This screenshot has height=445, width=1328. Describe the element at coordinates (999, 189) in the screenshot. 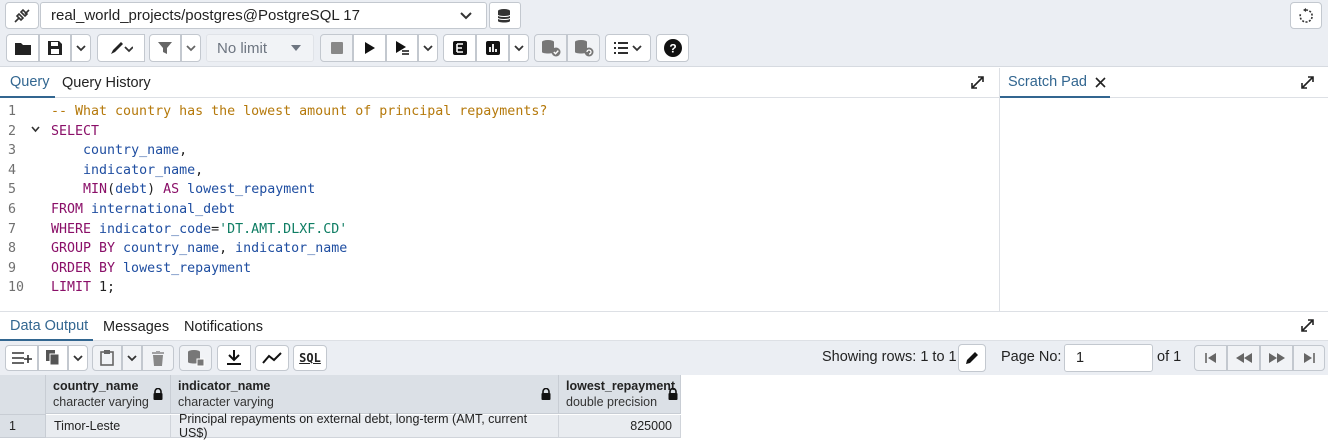

I see `editor-scratch-divider` at that location.